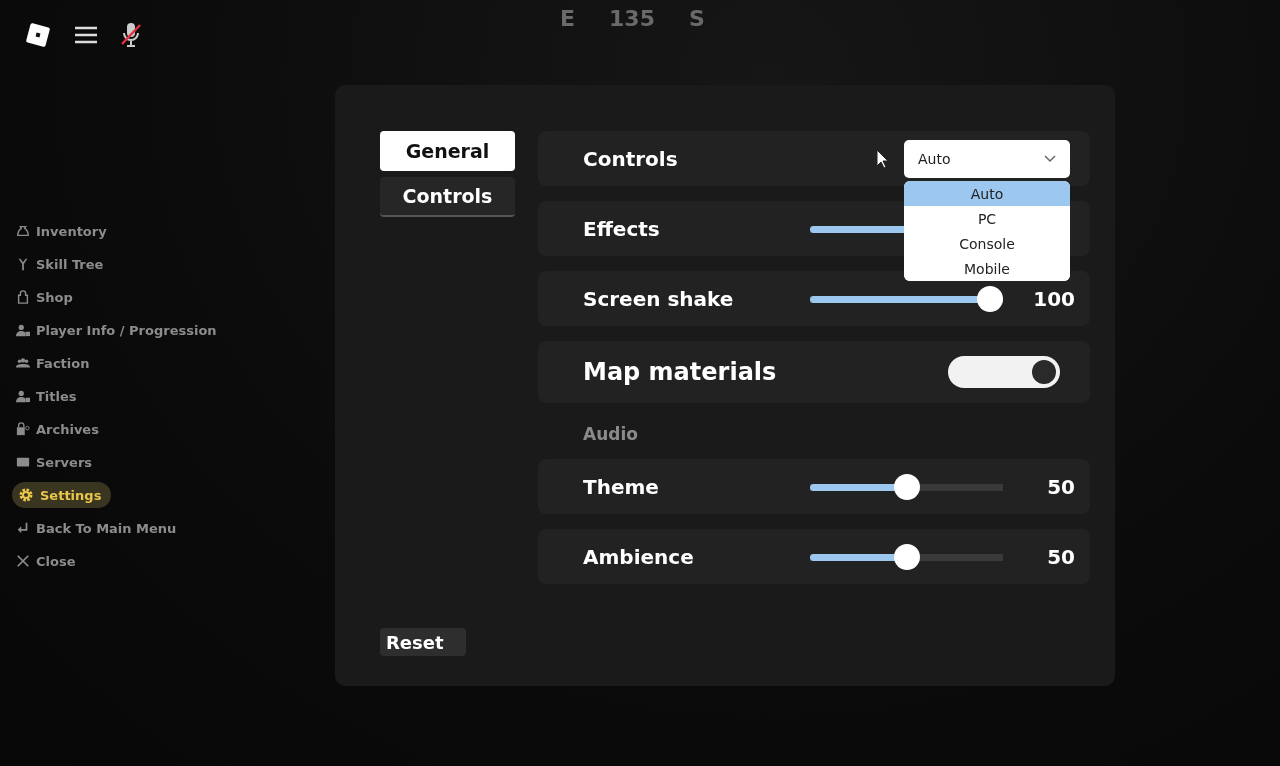 The width and height of the screenshot is (1280, 766). What do you see at coordinates (814, 486) in the screenshot?
I see `setting-row: Theme 50` at bounding box center [814, 486].